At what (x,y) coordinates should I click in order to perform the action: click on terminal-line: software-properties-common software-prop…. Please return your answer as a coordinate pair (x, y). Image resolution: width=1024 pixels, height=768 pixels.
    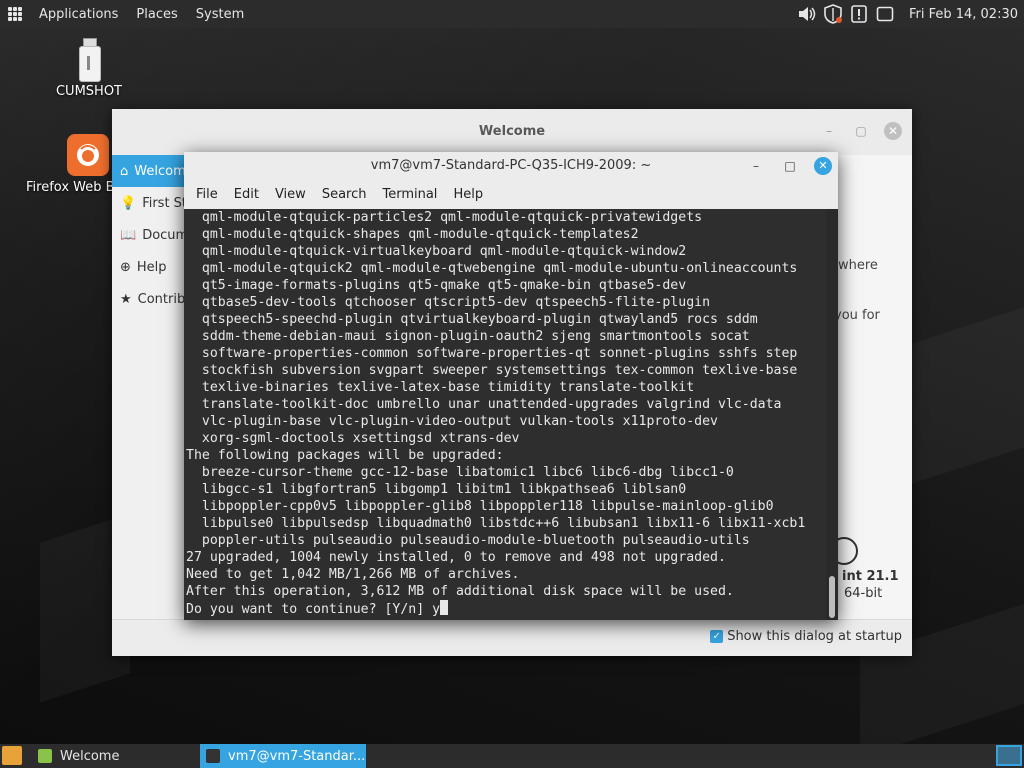
    Looking at the image, I should click on (492, 353).